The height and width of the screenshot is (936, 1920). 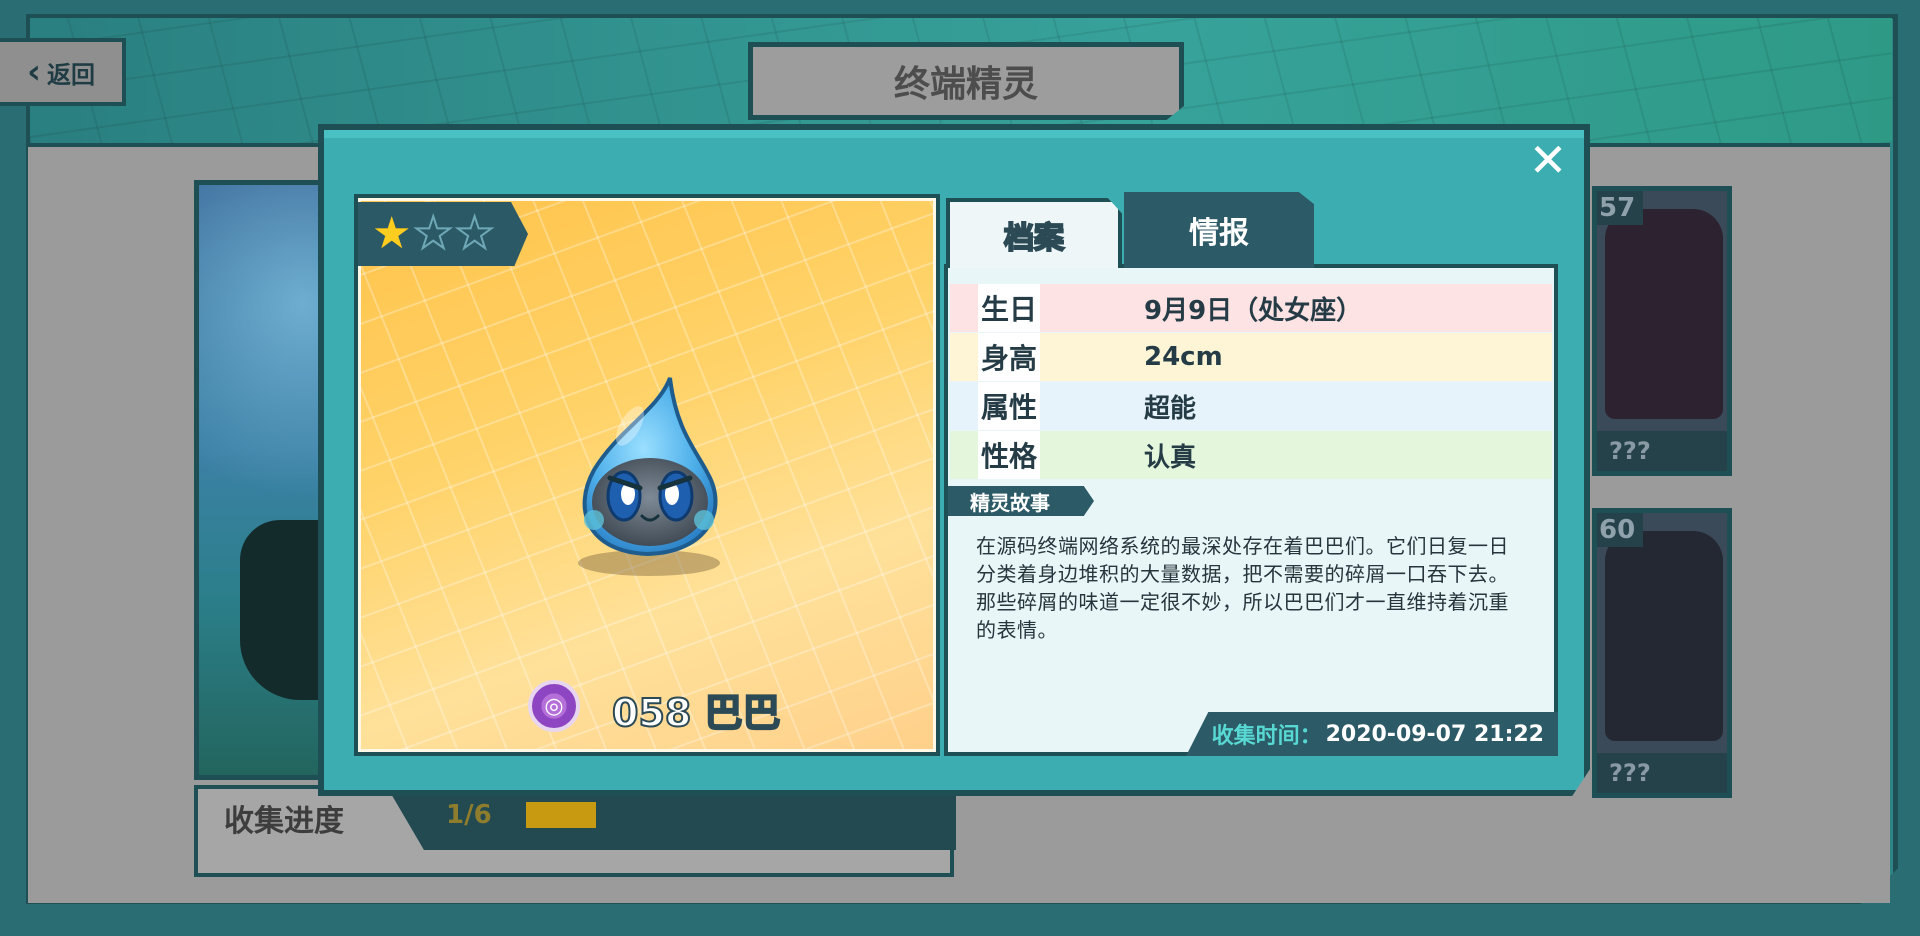 I want to click on collect-time-bar: 收集时间： 2020-09-07 21:22, so click(x=1372, y=734).